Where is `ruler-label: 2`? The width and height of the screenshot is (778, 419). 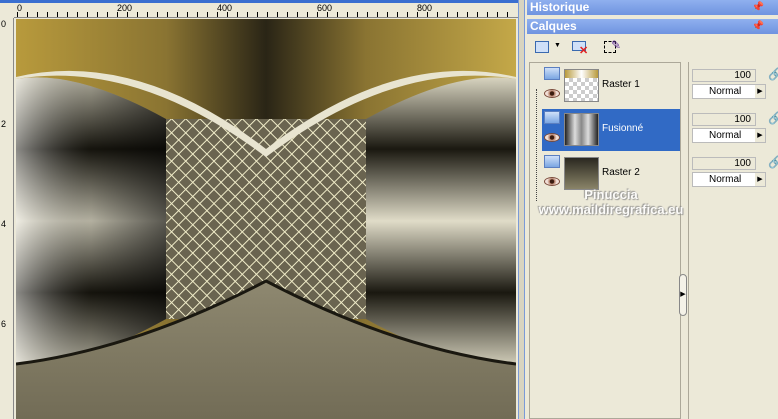
ruler-label: 2 is located at coordinates (4, 124).